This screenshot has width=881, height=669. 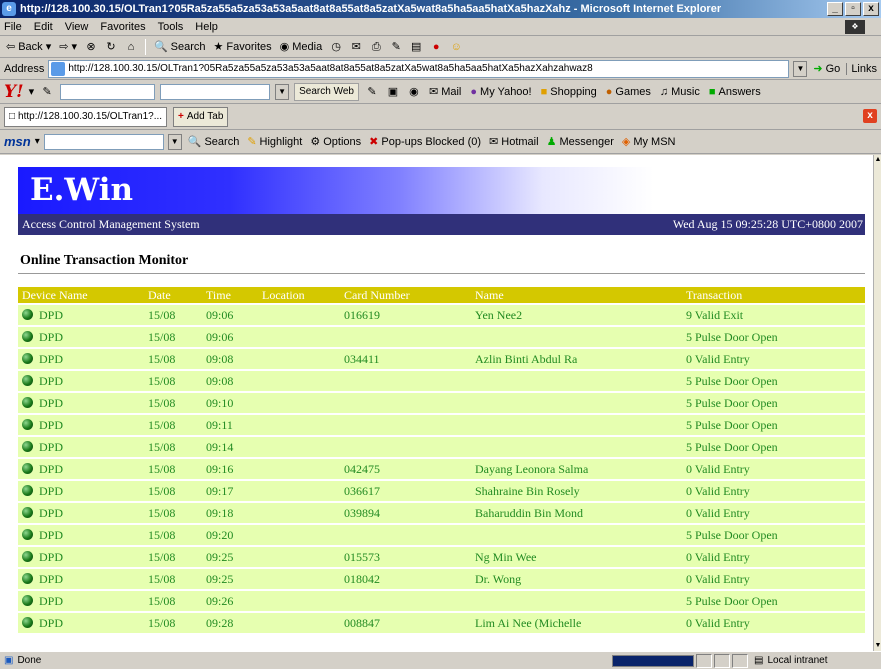 What do you see at coordinates (17, 141) in the screenshot?
I see `msn-logo: msn` at bounding box center [17, 141].